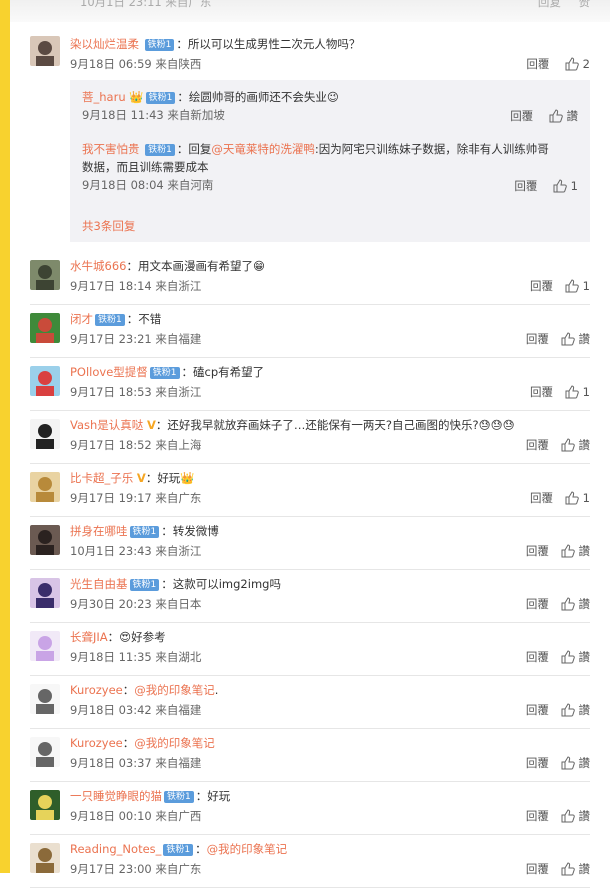  Describe the element at coordinates (169, 478) in the screenshot. I see `comment-text: 好玩` at that location.